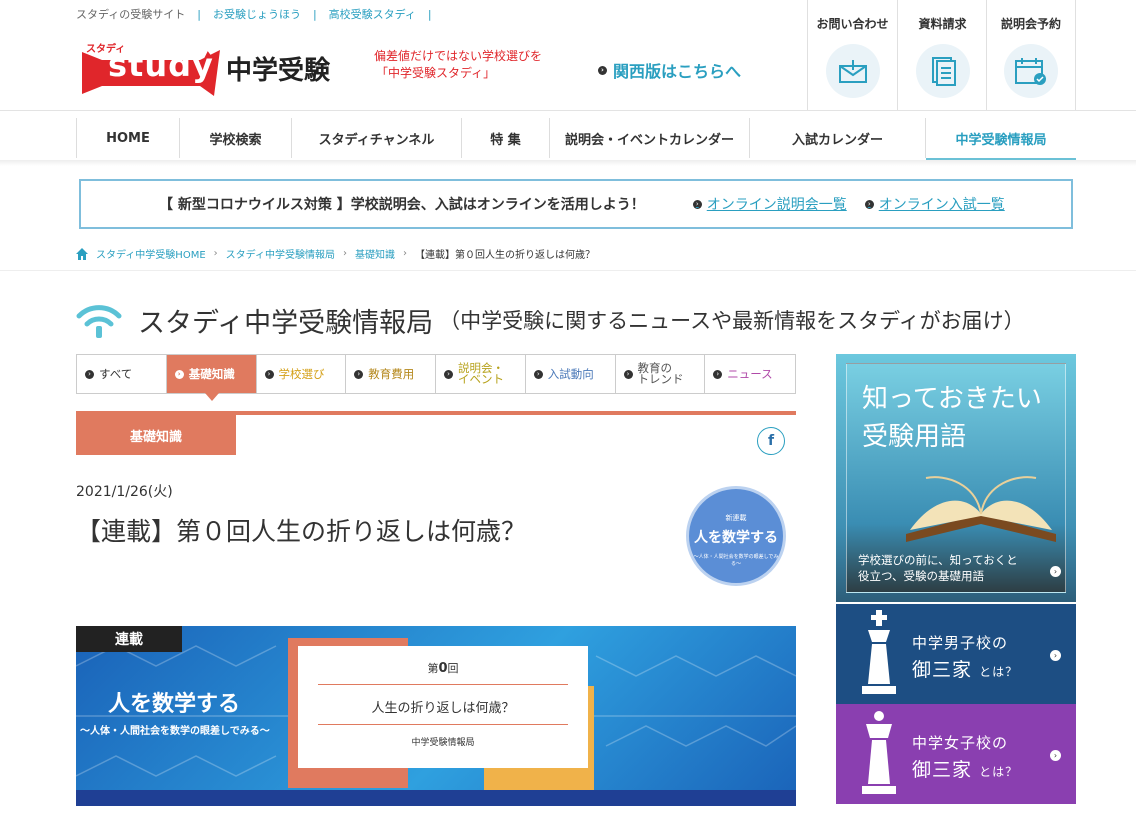 This screenshot has height=826, width=1136. Describe the element at coordinates (116, 373) in the screenshot. I see `tab-label: すべて` at that location.